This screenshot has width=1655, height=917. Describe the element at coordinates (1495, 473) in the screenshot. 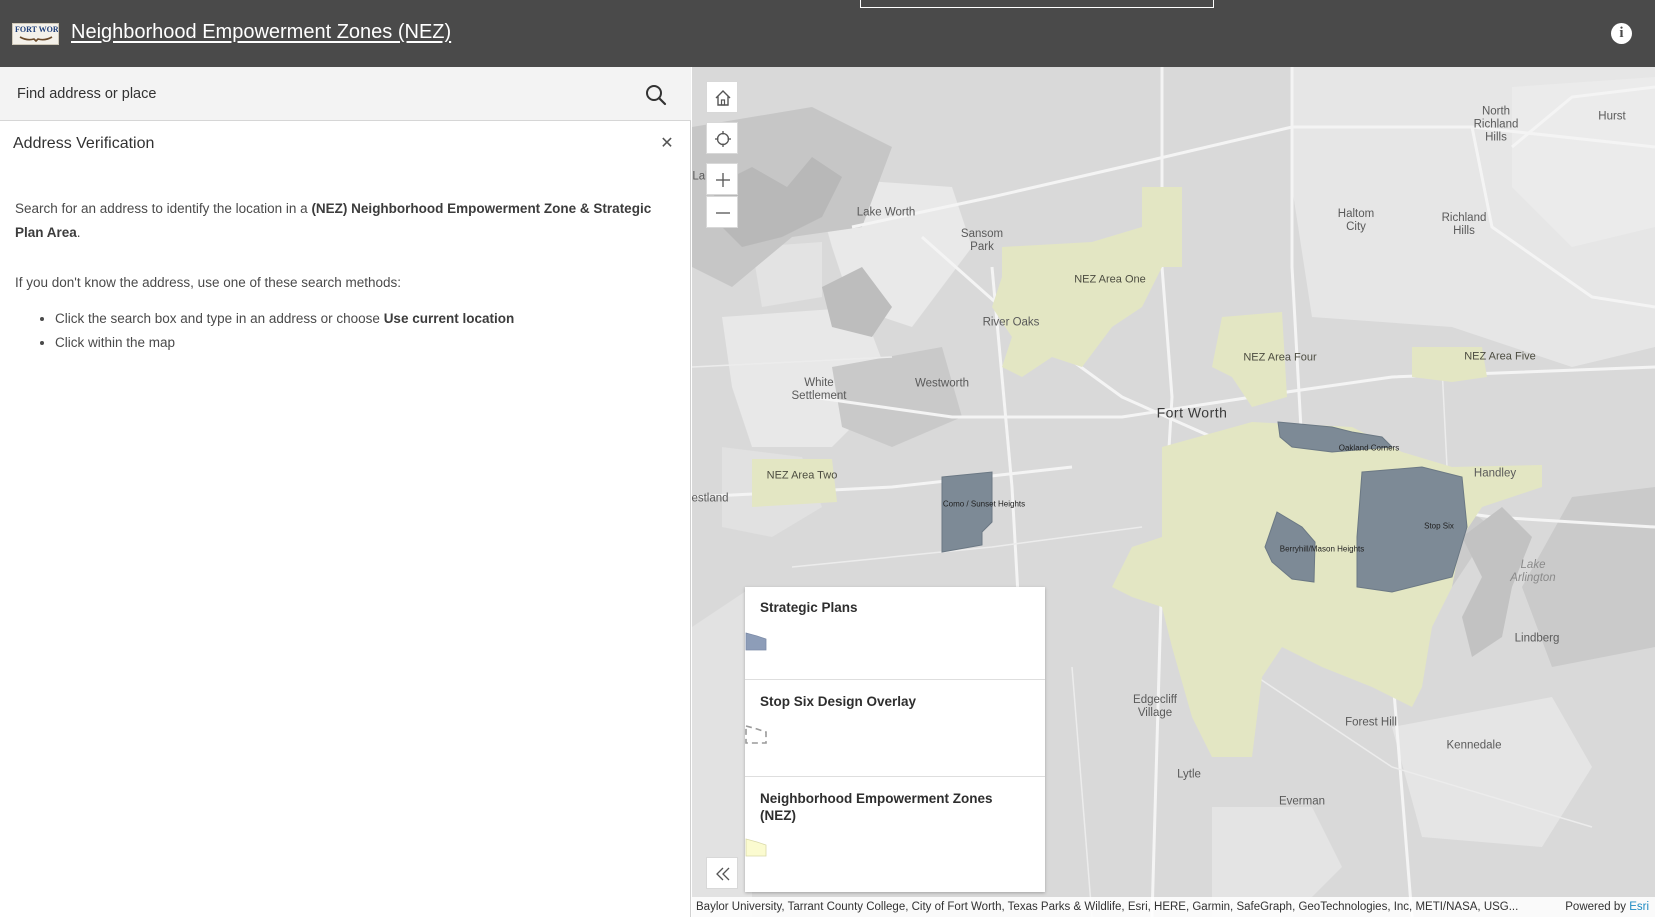

I see `map-label-handley: Handley` at that location.